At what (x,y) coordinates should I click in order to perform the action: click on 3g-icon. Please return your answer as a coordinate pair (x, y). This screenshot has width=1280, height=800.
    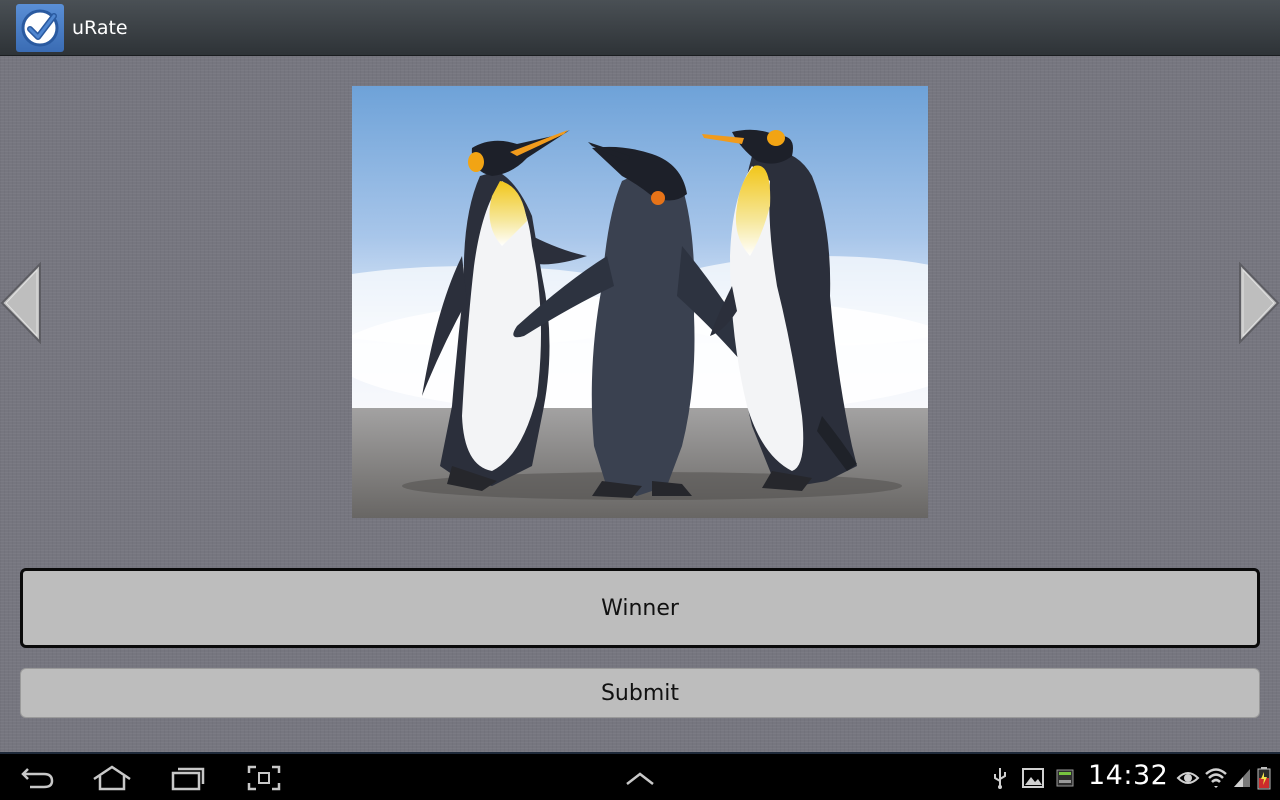
    Looking at the image, I should click on (1065, 778).